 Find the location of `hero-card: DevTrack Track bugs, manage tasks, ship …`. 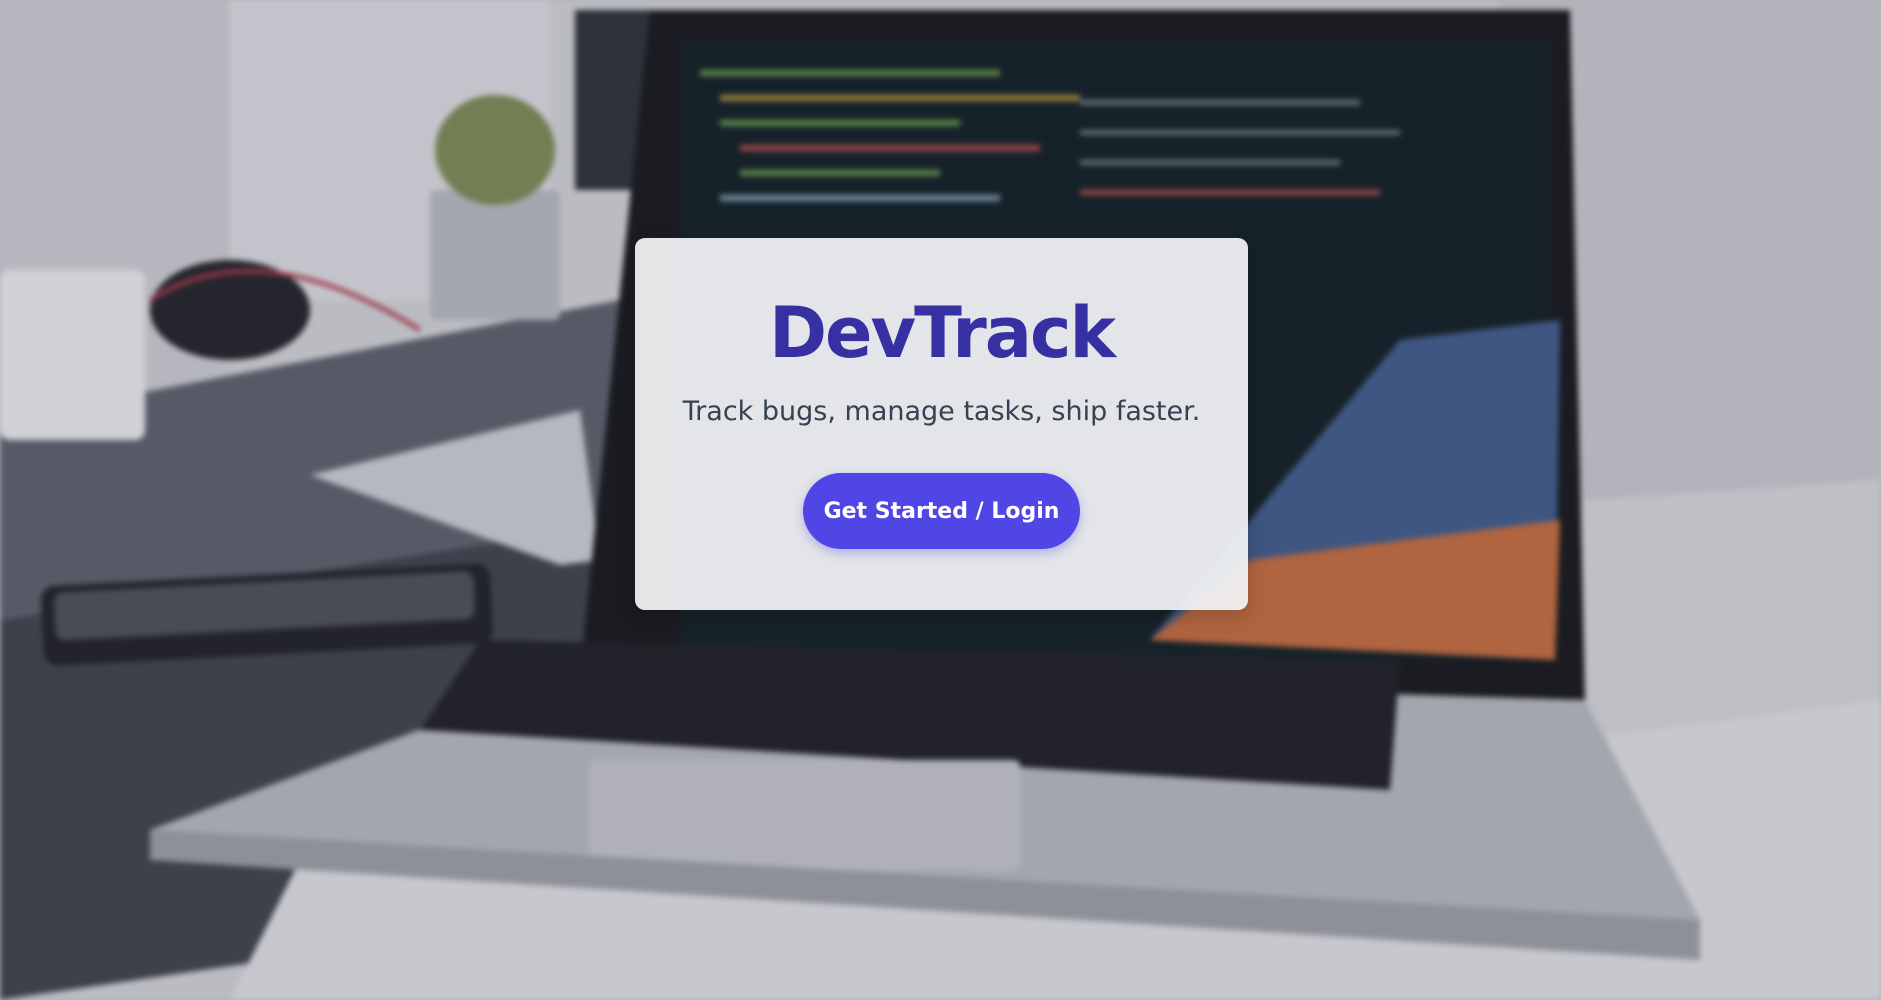

hero-card: DevTrack Track bugs, manage tasks, ship … is located at coordinates (941, 424).